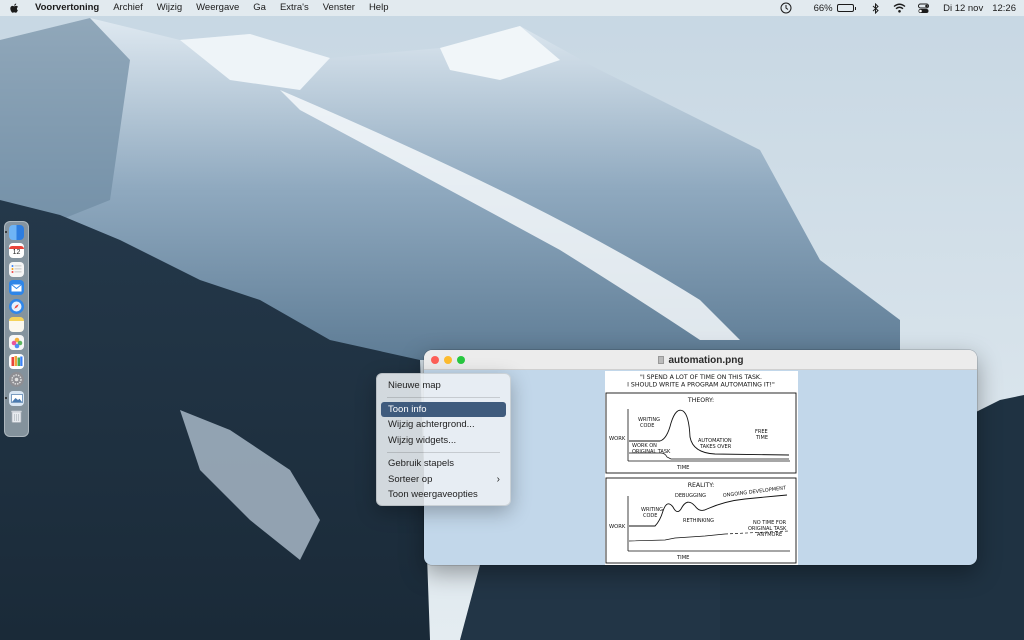  Describe the element at coordinates (617, 527) in the screenshot. I see `reality-y-label: WORK` at that location.